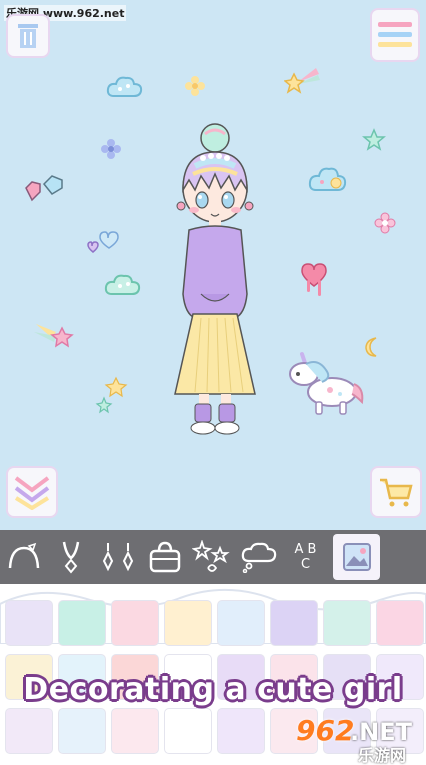 This screenshot has width=426, height=765. I want to click on tool-speech-bubble, so click(258, 557).